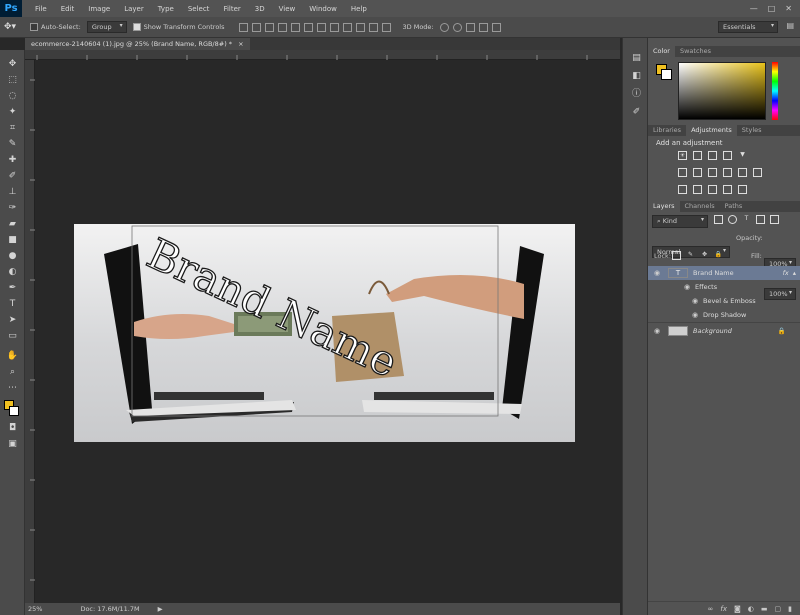  I want to click on align-bottom-icon, so click(269, 27).